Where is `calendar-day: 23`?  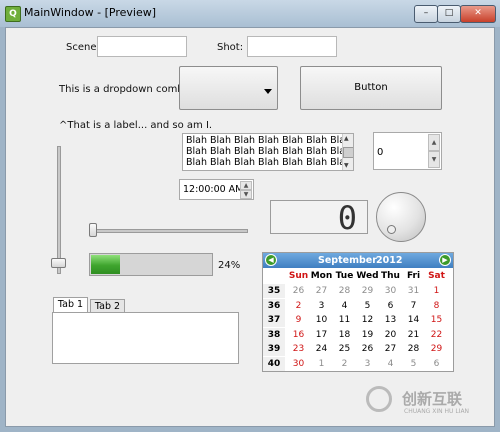
calendar-day: 23 is located at coordinates (298, 349).